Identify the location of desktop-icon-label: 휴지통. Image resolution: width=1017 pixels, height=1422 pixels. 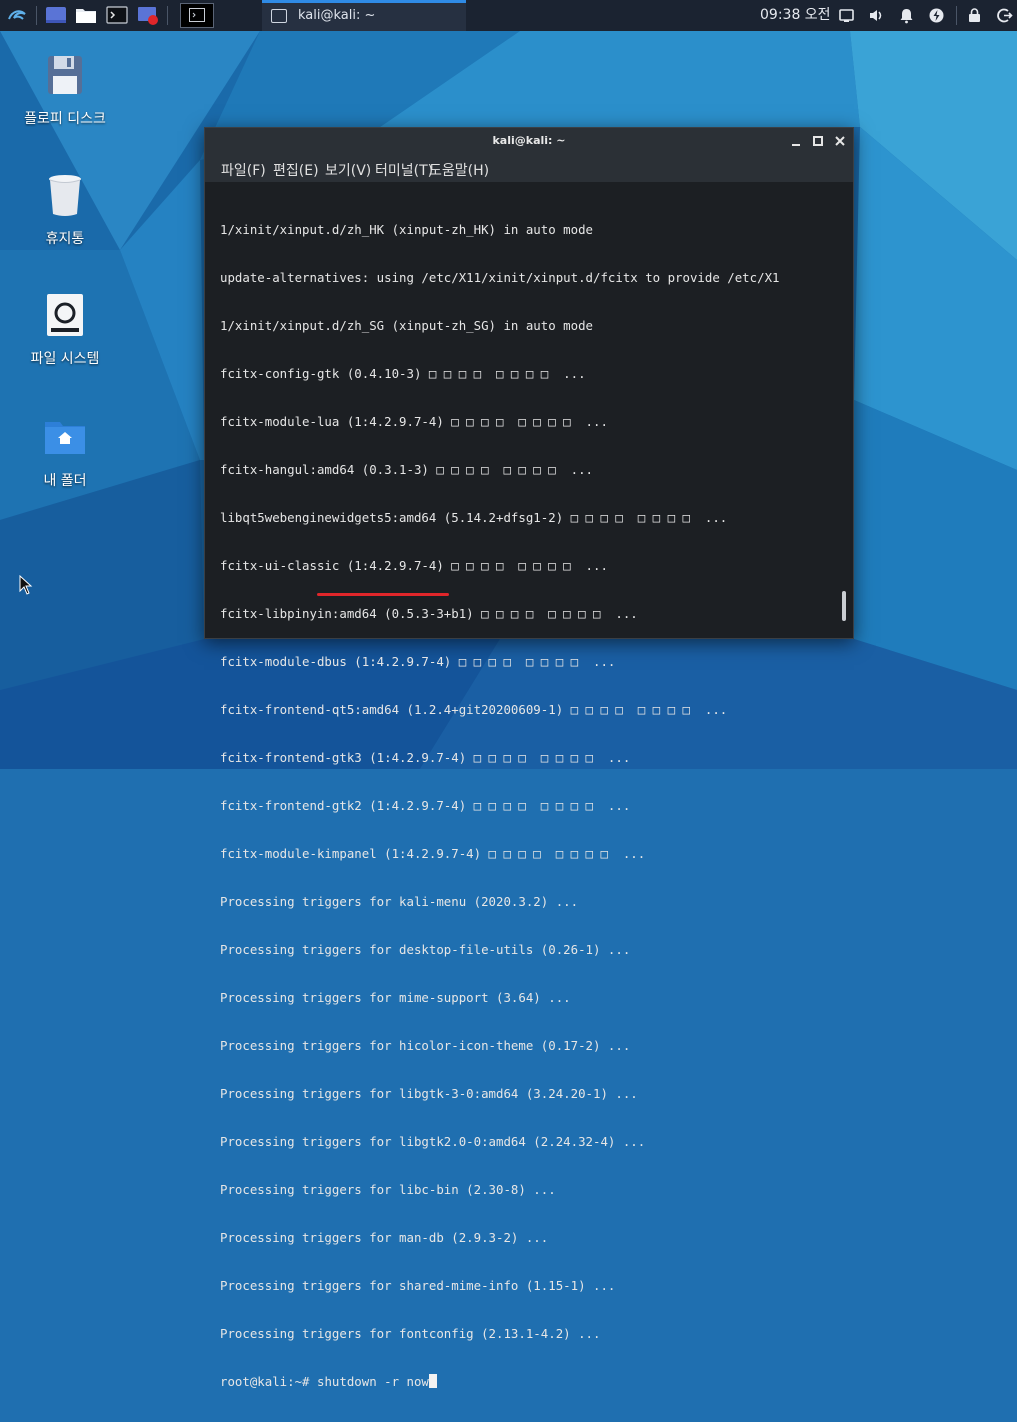
(65, 239).